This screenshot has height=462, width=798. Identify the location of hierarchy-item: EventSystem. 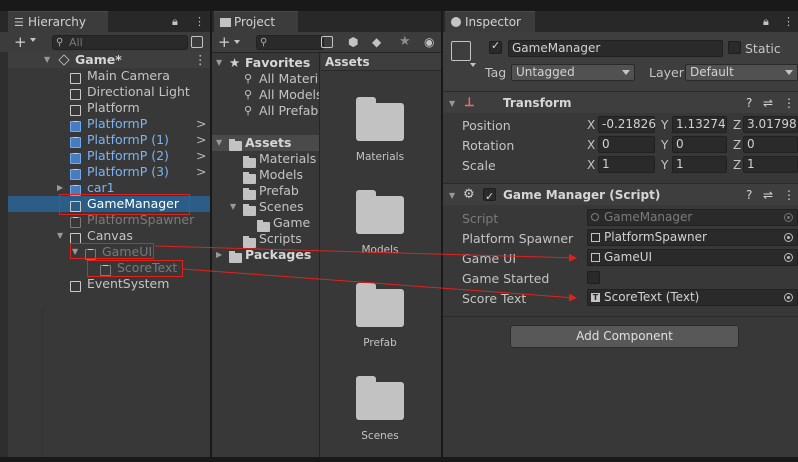
(105, 284).